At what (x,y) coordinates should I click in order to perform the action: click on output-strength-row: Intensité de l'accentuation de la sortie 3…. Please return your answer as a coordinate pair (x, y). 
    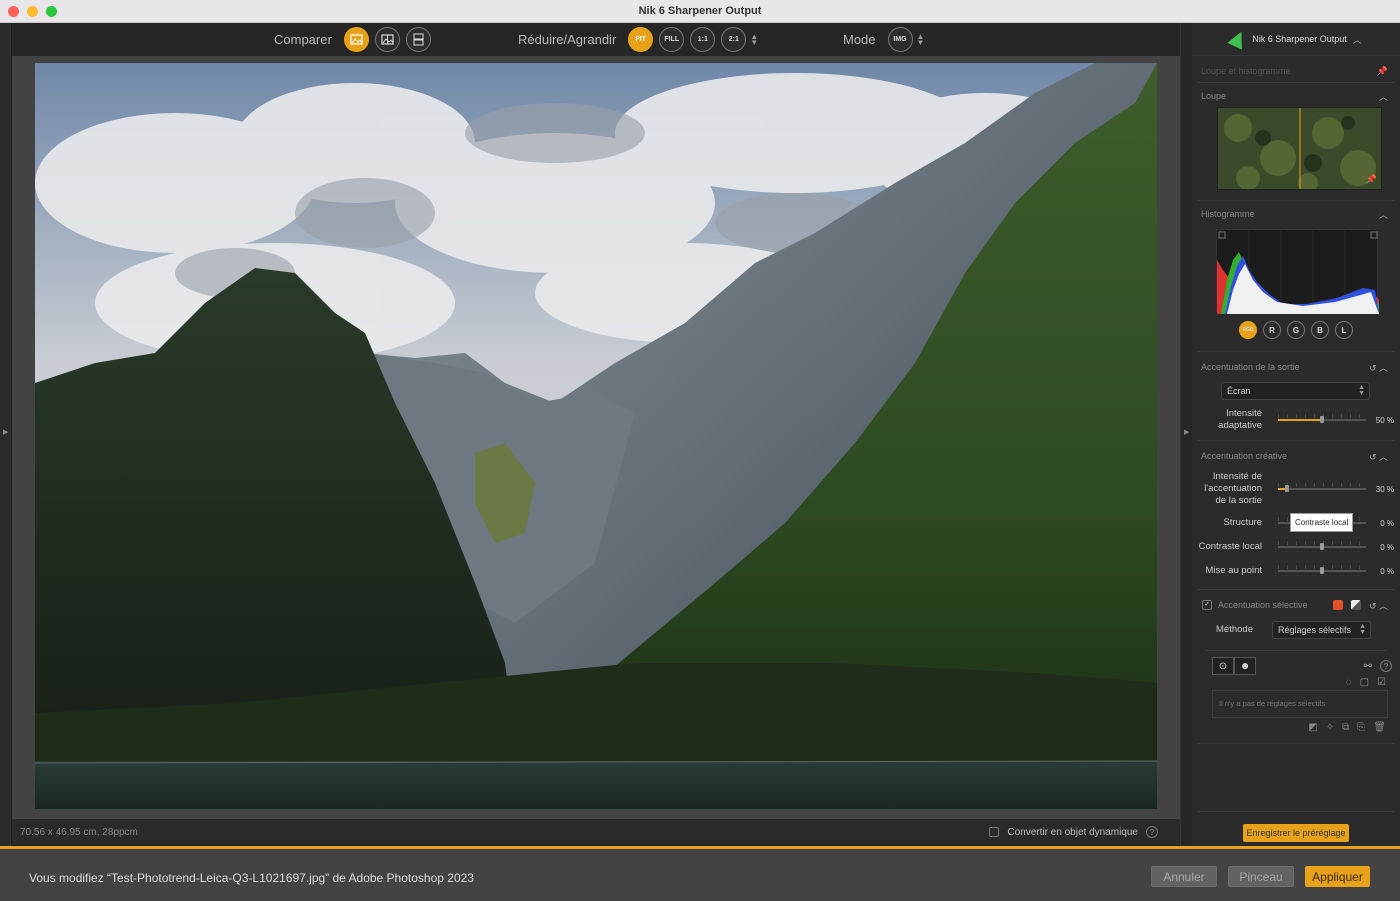
    Looking at the image, I should click on (1296, 489).